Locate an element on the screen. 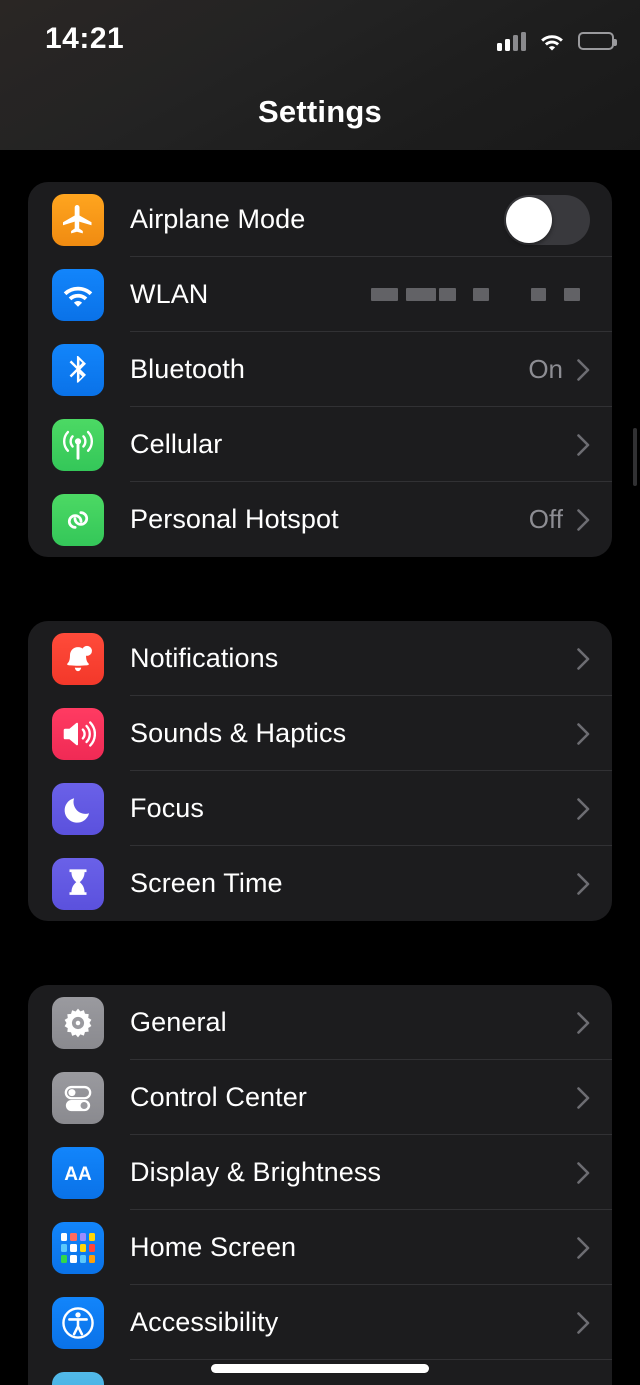  app-grid-dots is located at coordinates (78, 1247).